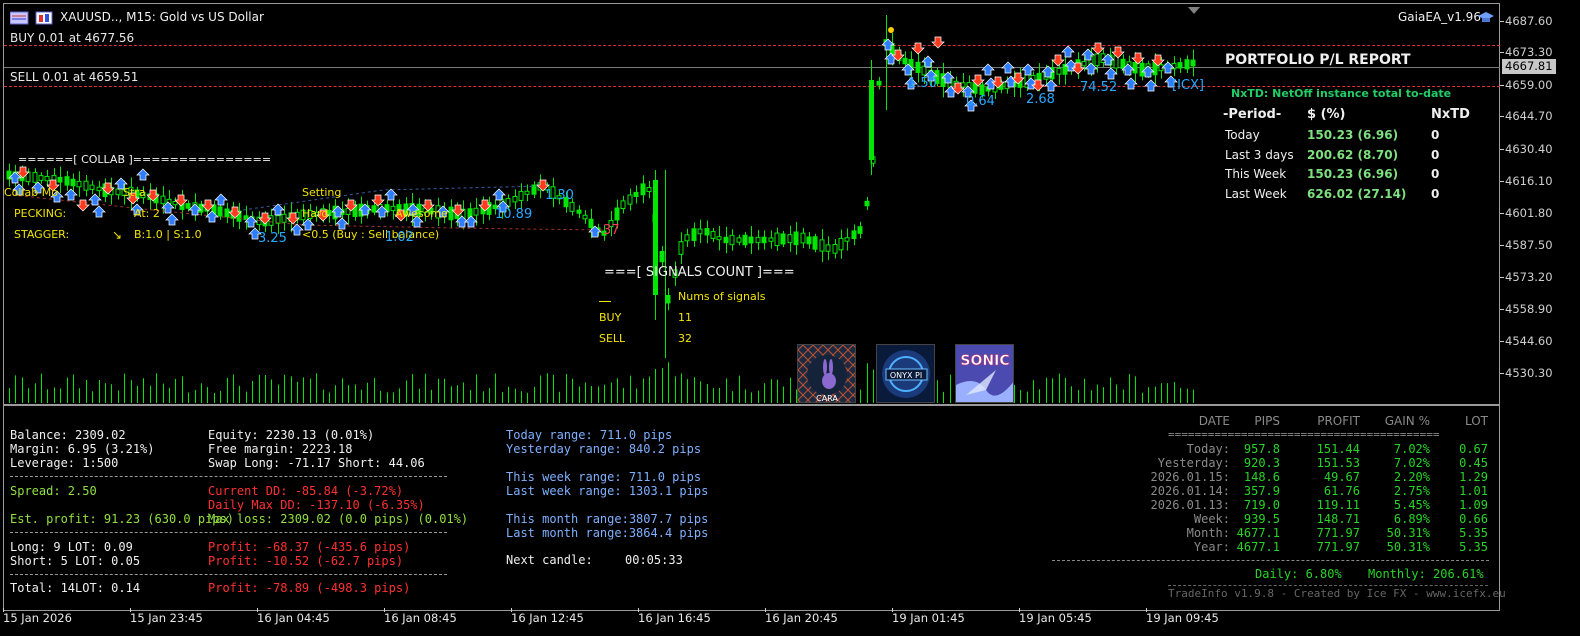  I want to click on chart-label: 1.50, so click(922, 83).